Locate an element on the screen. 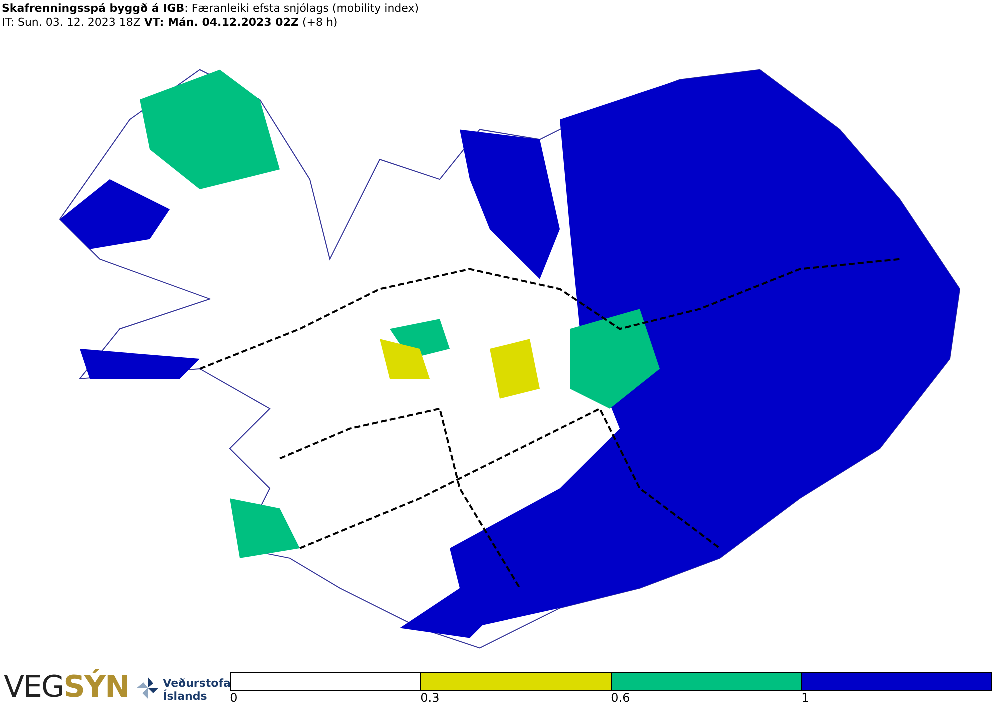  legend-label: 0.6 is located at coordinates (620, 698).